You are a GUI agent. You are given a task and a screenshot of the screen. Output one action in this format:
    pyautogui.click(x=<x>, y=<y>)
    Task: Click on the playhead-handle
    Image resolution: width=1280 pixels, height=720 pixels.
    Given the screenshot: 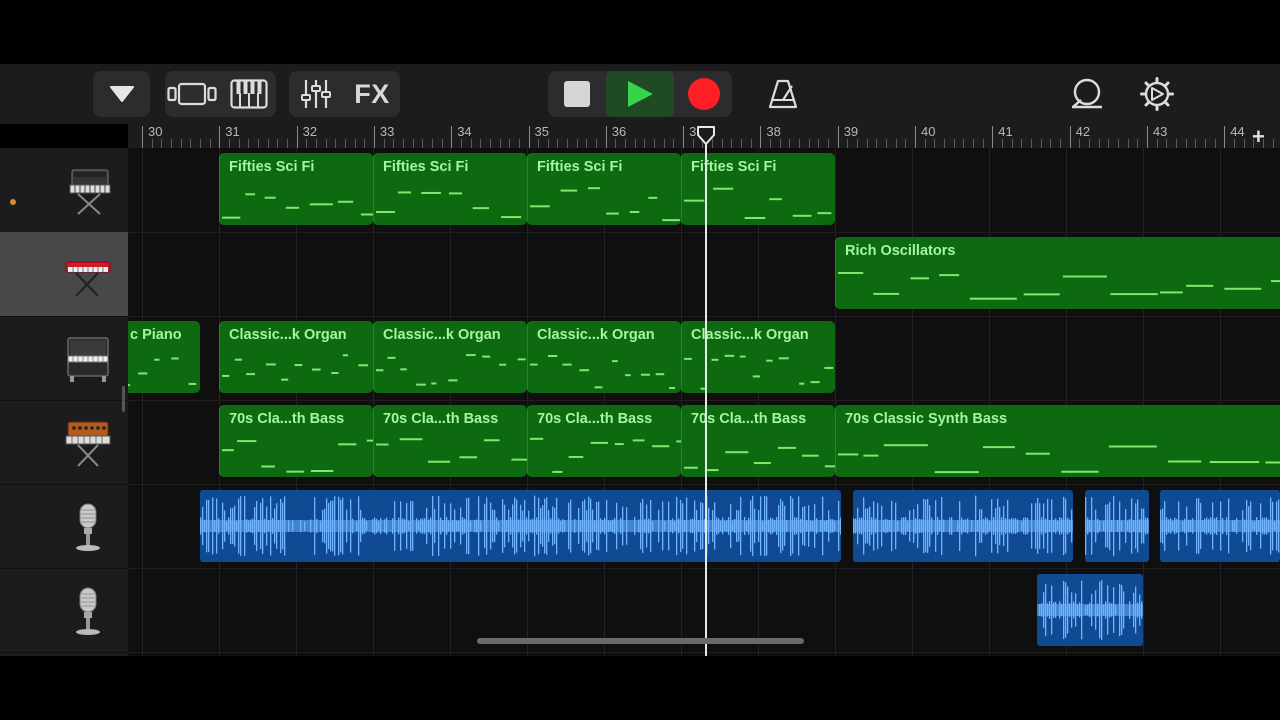 What is the action you would take?
    pyautogui.click(x=706, y=136)
    